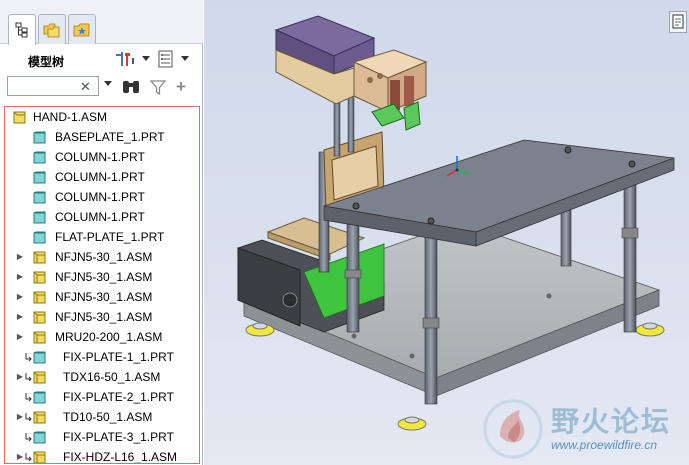 The height and width of the screenshot is (465, 689). I want to click on tree-item-label: FIX-PLATE-1_1.PRT, so click(118, 357).